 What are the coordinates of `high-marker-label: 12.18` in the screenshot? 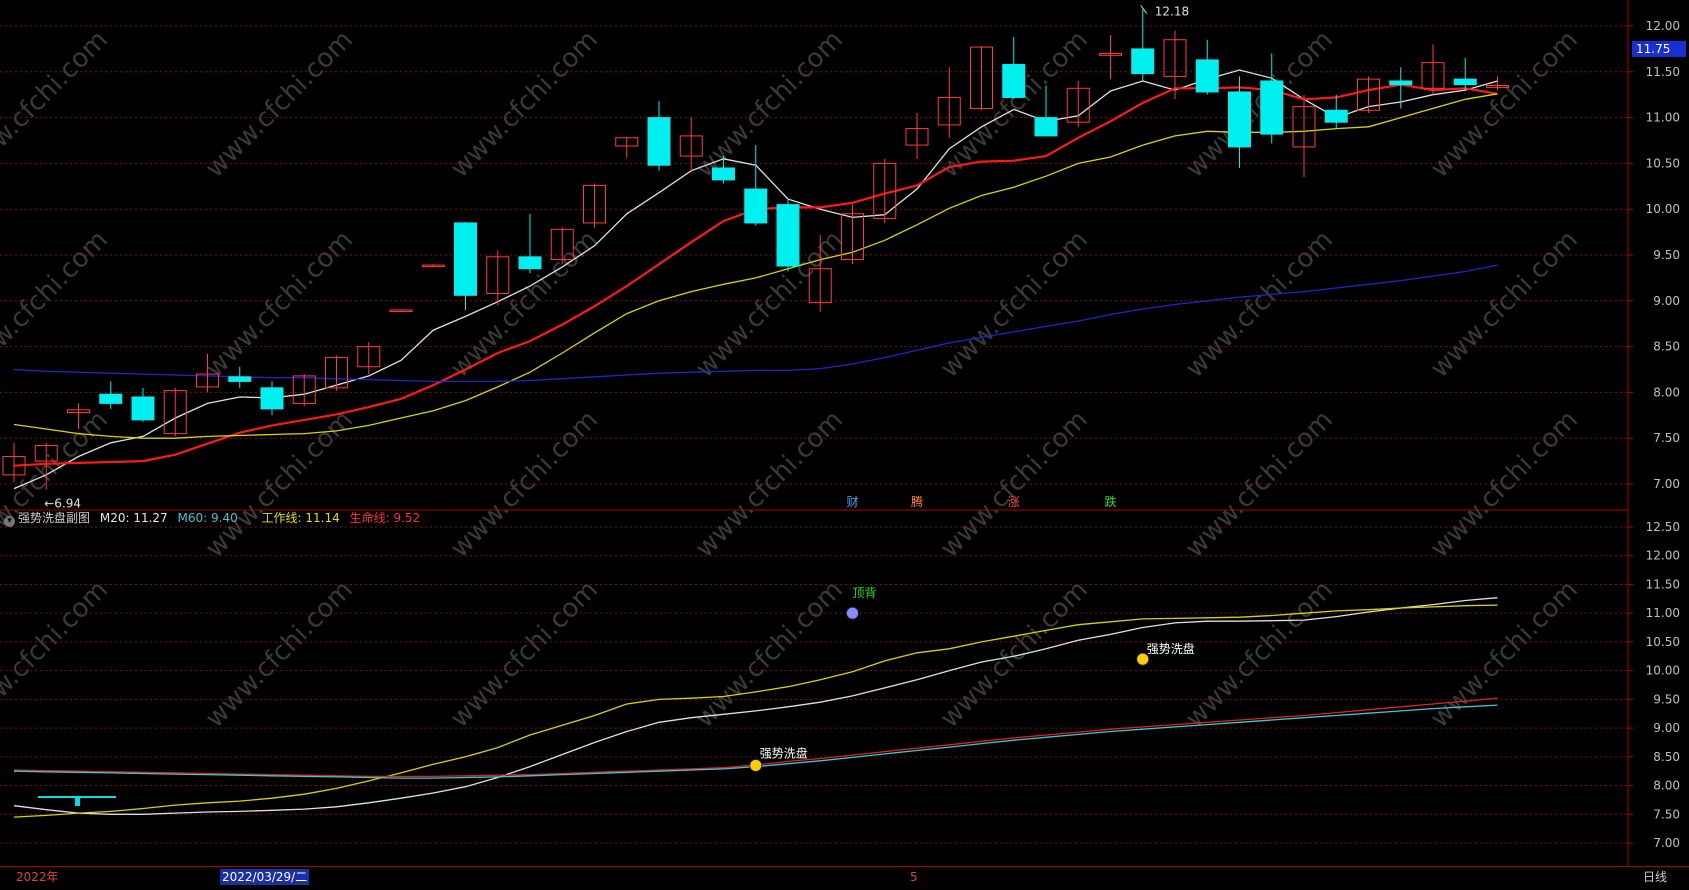 It's located at (1172, 12).